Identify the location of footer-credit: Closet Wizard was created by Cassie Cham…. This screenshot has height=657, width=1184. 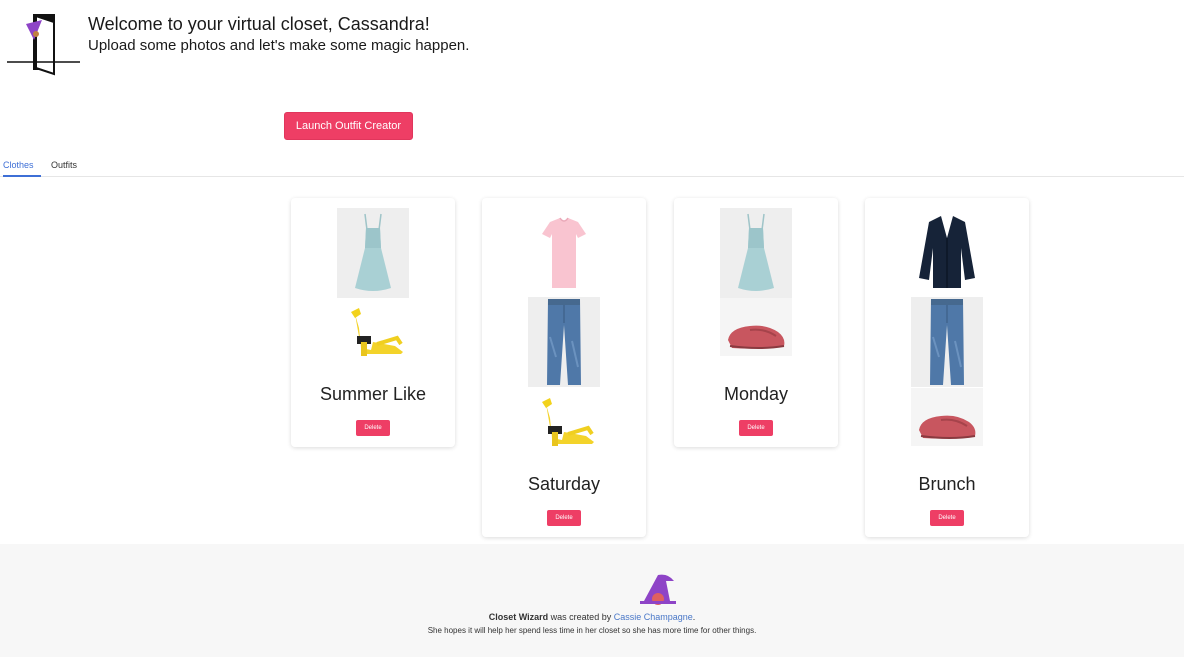
(592, 617).